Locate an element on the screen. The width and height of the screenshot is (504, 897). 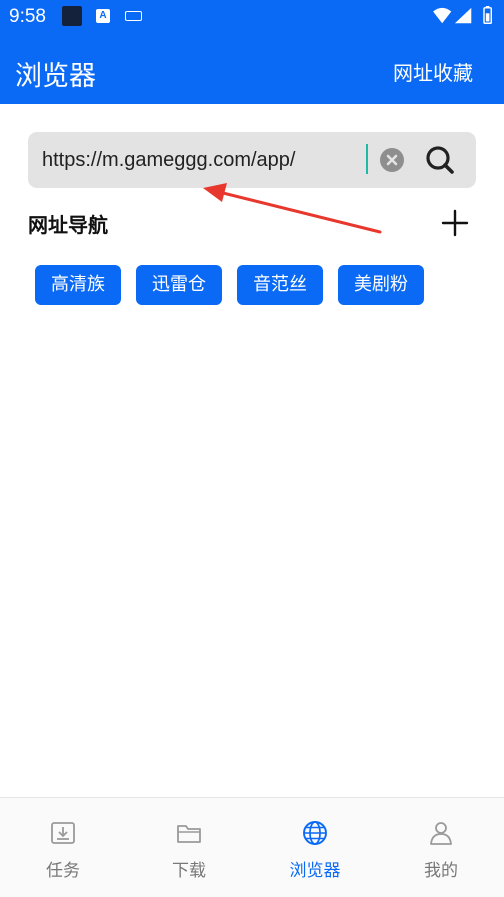
wifi-icon is located at coordinates (442, 15).